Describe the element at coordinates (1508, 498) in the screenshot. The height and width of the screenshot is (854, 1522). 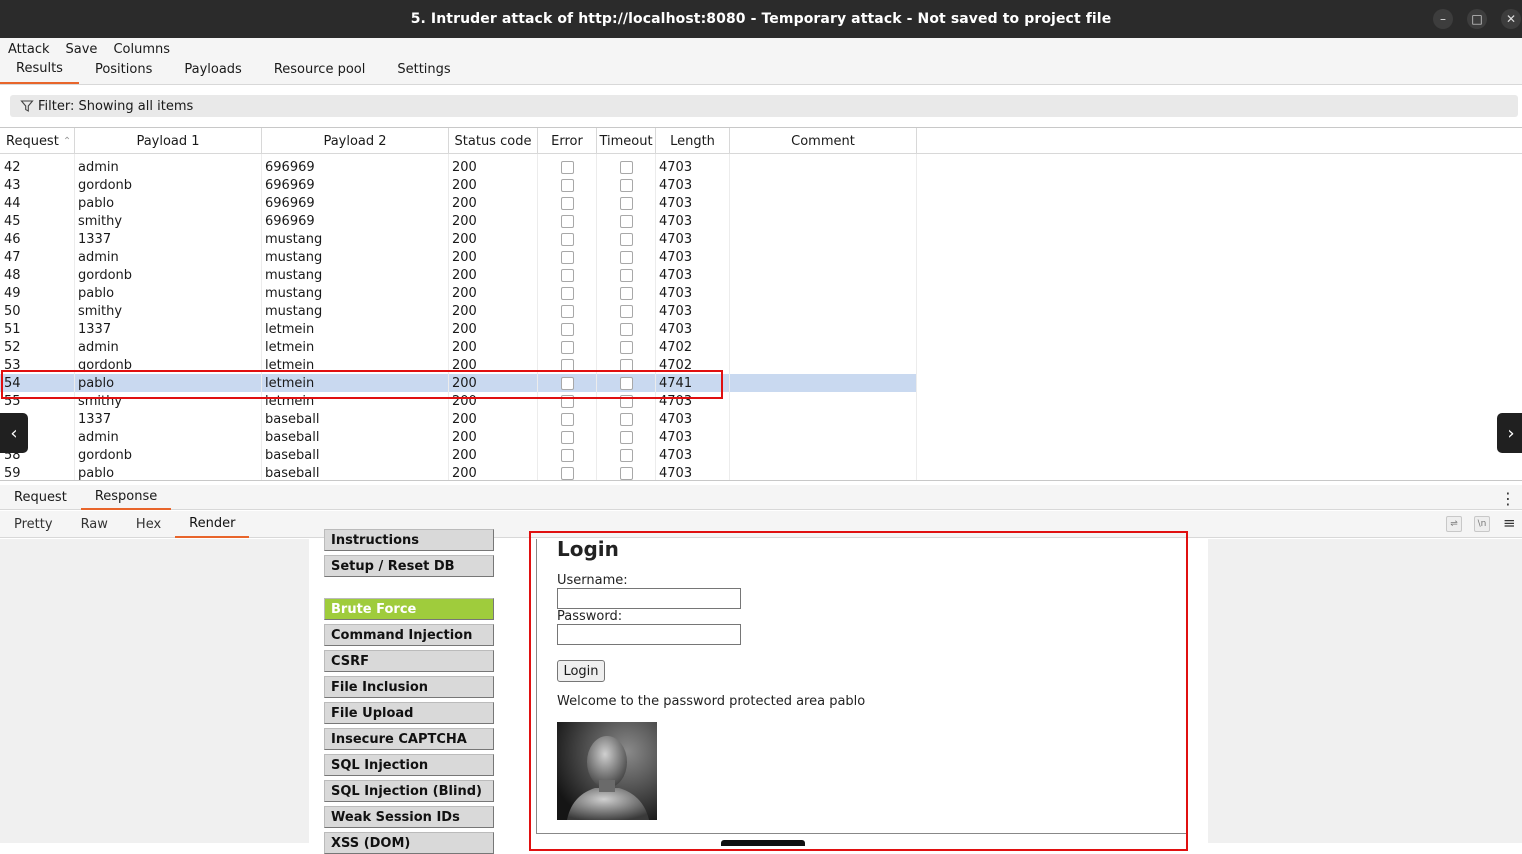
I see `more-options-icon: ⋮` at that location.